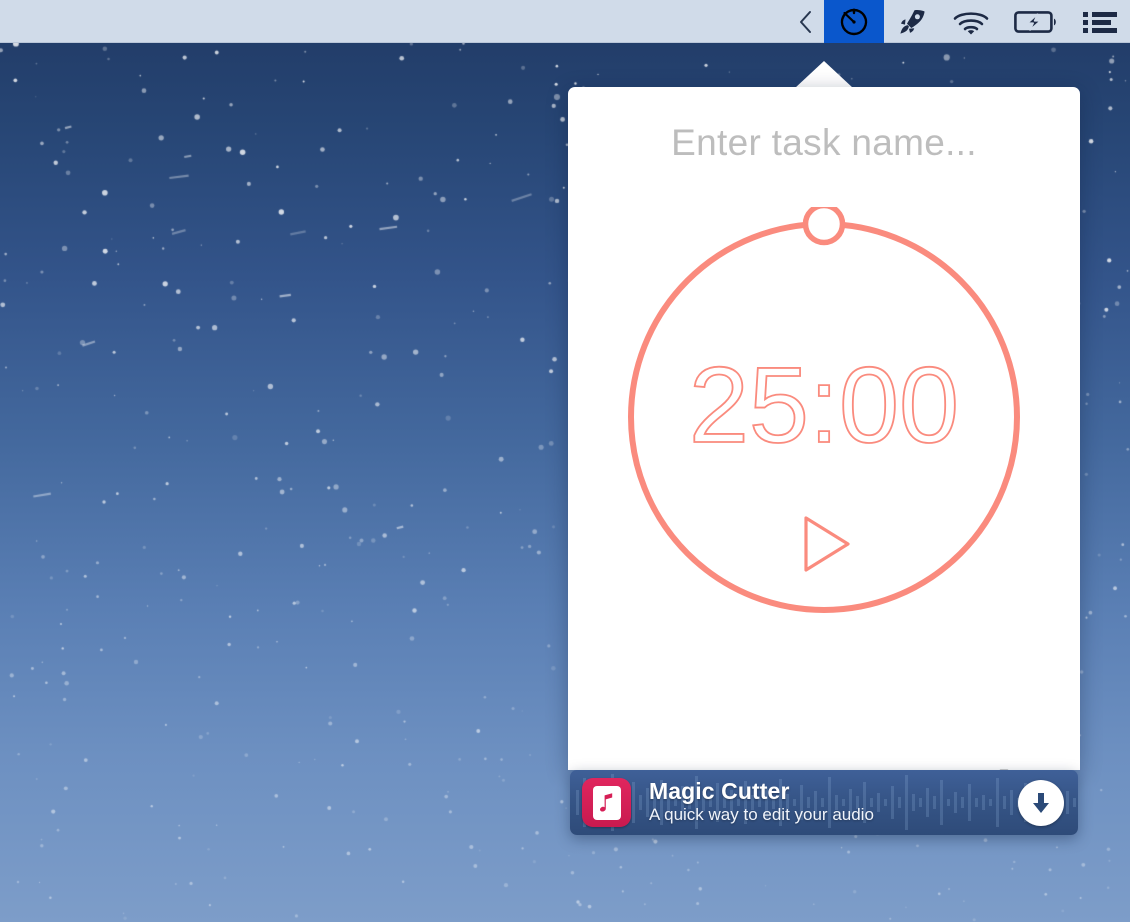 The image size is (1130, 922). I want to click on rocket-menu-icon, so click(912, 21).